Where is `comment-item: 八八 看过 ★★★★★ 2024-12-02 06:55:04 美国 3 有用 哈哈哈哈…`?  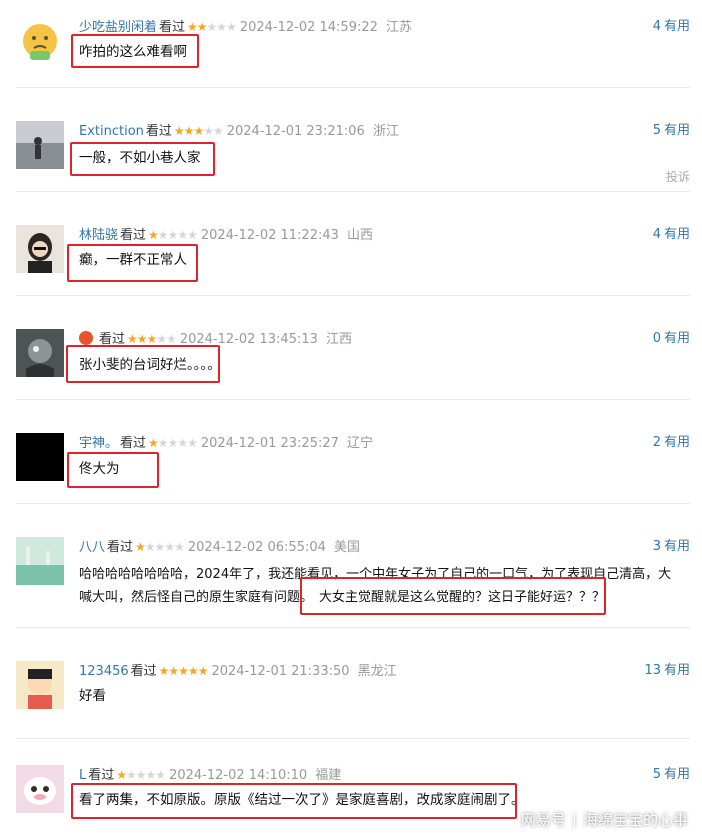
comment-item: 八八 看过 ★★★★★ 2024-12-02 06:55:04 美国 3 有用 哈哈哈哈… is located at coordinates (351, 592).